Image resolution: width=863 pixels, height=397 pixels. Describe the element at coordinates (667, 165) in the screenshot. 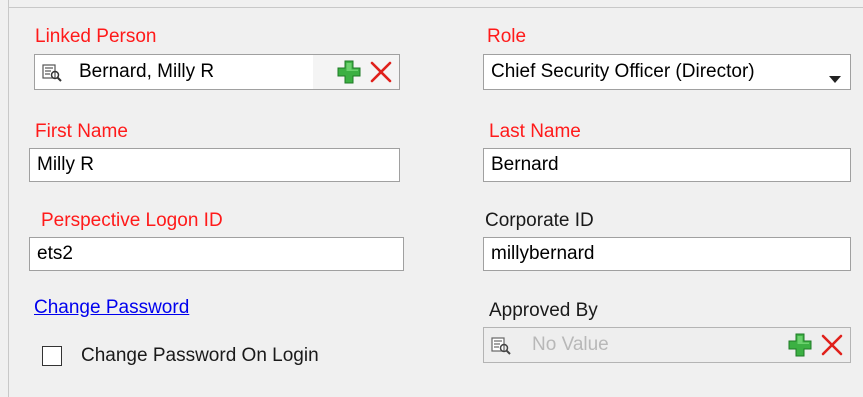

I see `last-name-input: Bernard` at that location.